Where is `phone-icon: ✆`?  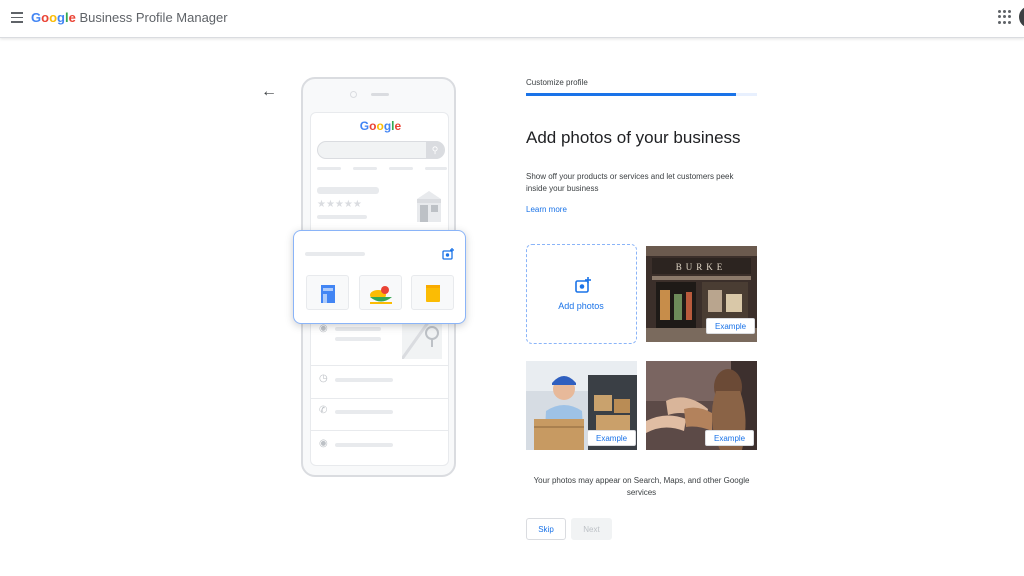 phone-icon: ✆ is located at coordinates (323, 410).